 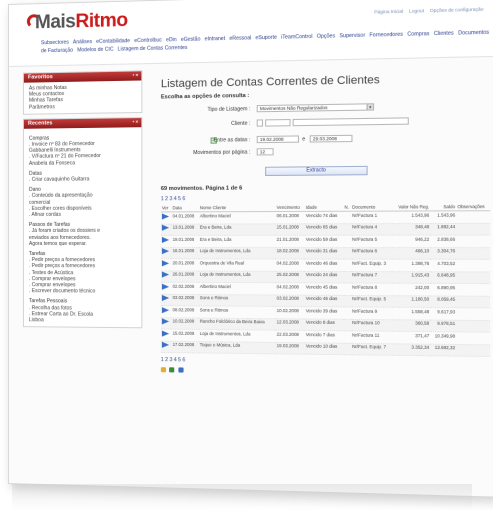 I want to click on recentes-item: Agora temos que esperar., so click(x=82, y=244).